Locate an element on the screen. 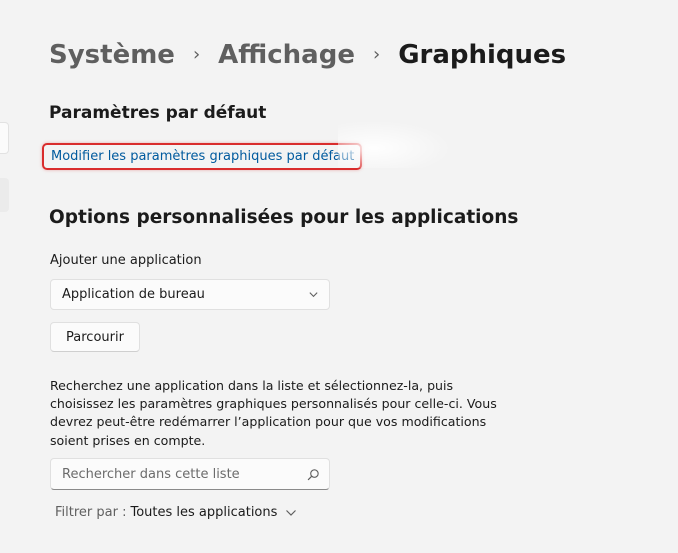  nav-item-partial-selected is located at coordinates (4, 195).